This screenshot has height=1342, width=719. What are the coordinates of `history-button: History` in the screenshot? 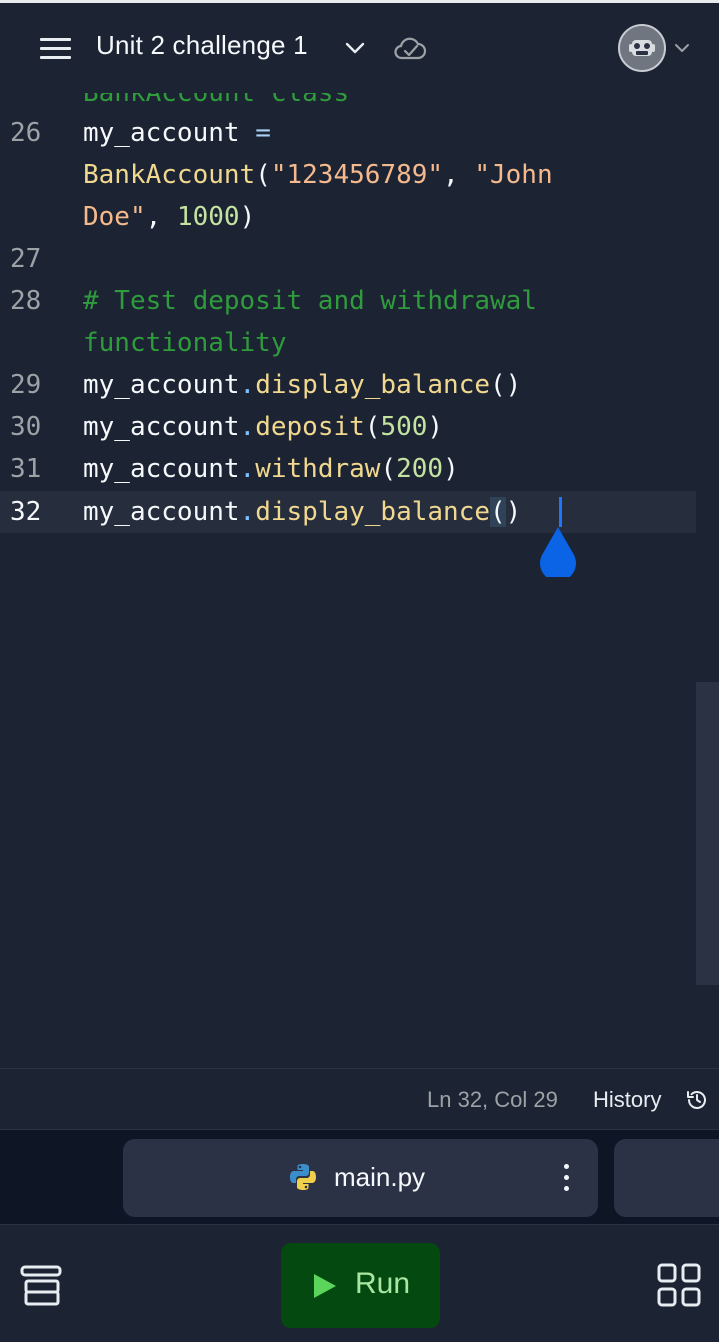 It's located at (627, 1100).